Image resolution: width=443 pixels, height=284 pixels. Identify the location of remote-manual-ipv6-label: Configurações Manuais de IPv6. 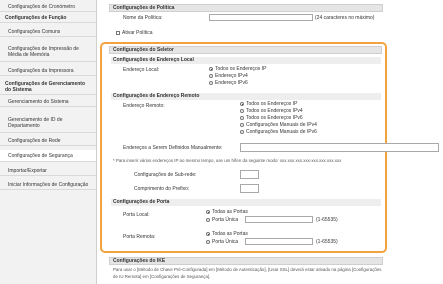
(281, 132).